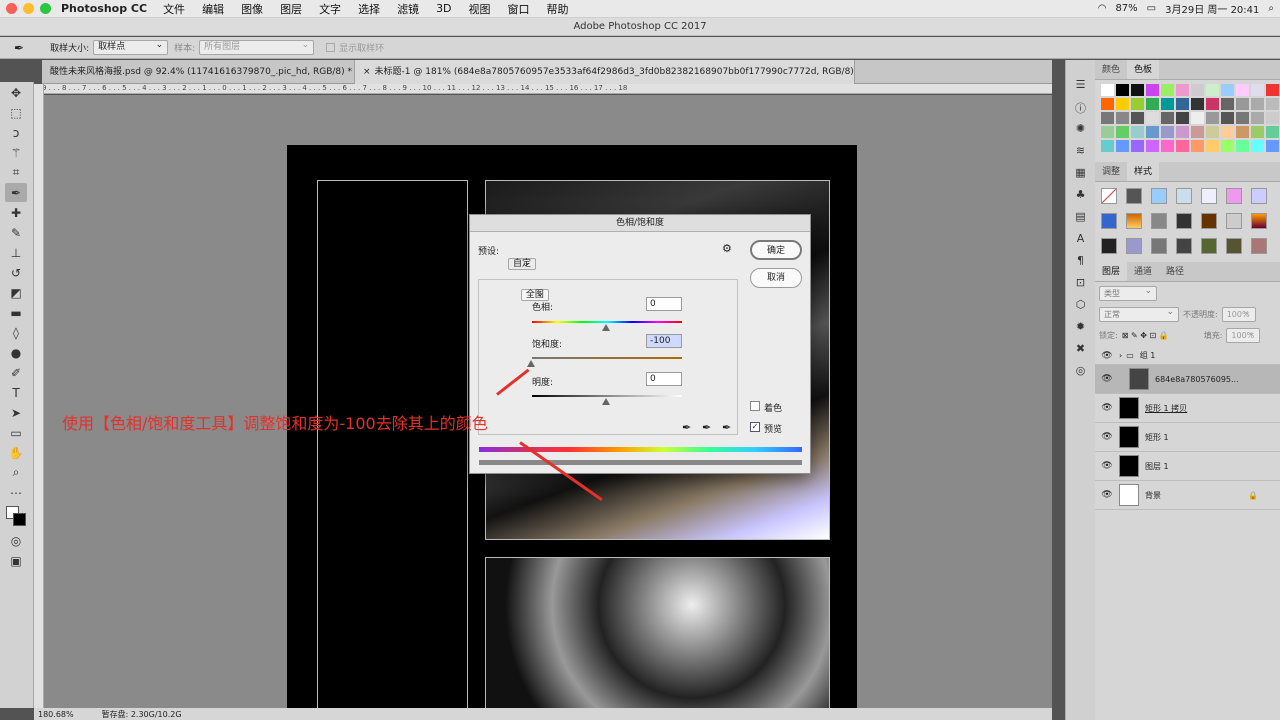  What do you see at coordinates (776, 250) in the screenshot?
I see `ok-button: 确定` at bounding box center [776, 250].